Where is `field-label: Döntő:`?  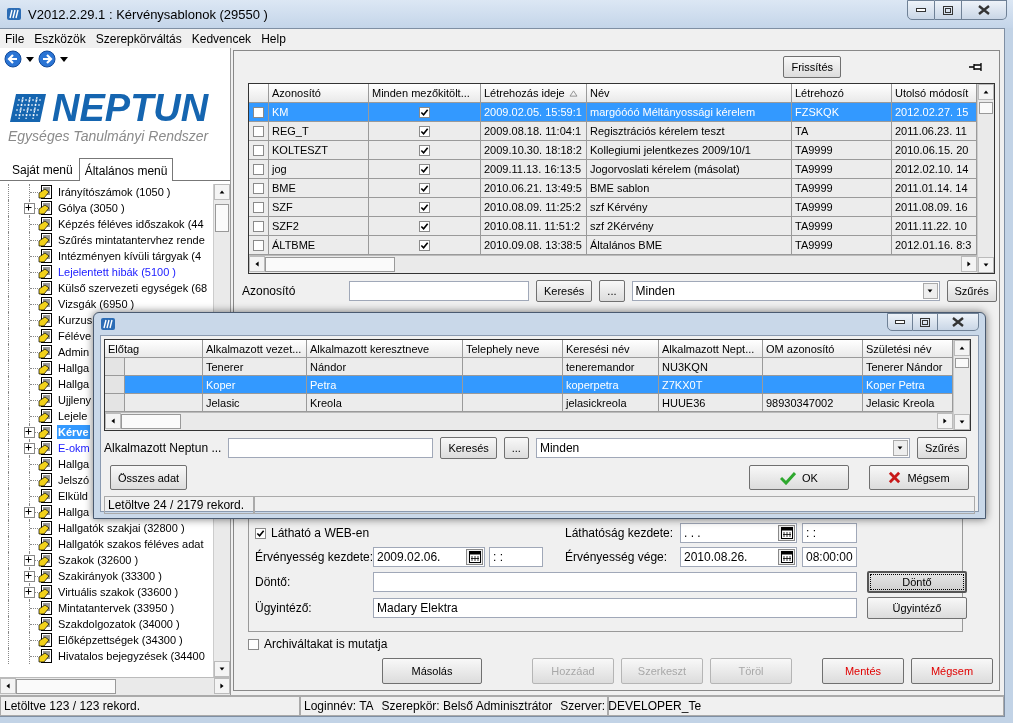 field-label: Döntő: is located at coordinates (273, 582).